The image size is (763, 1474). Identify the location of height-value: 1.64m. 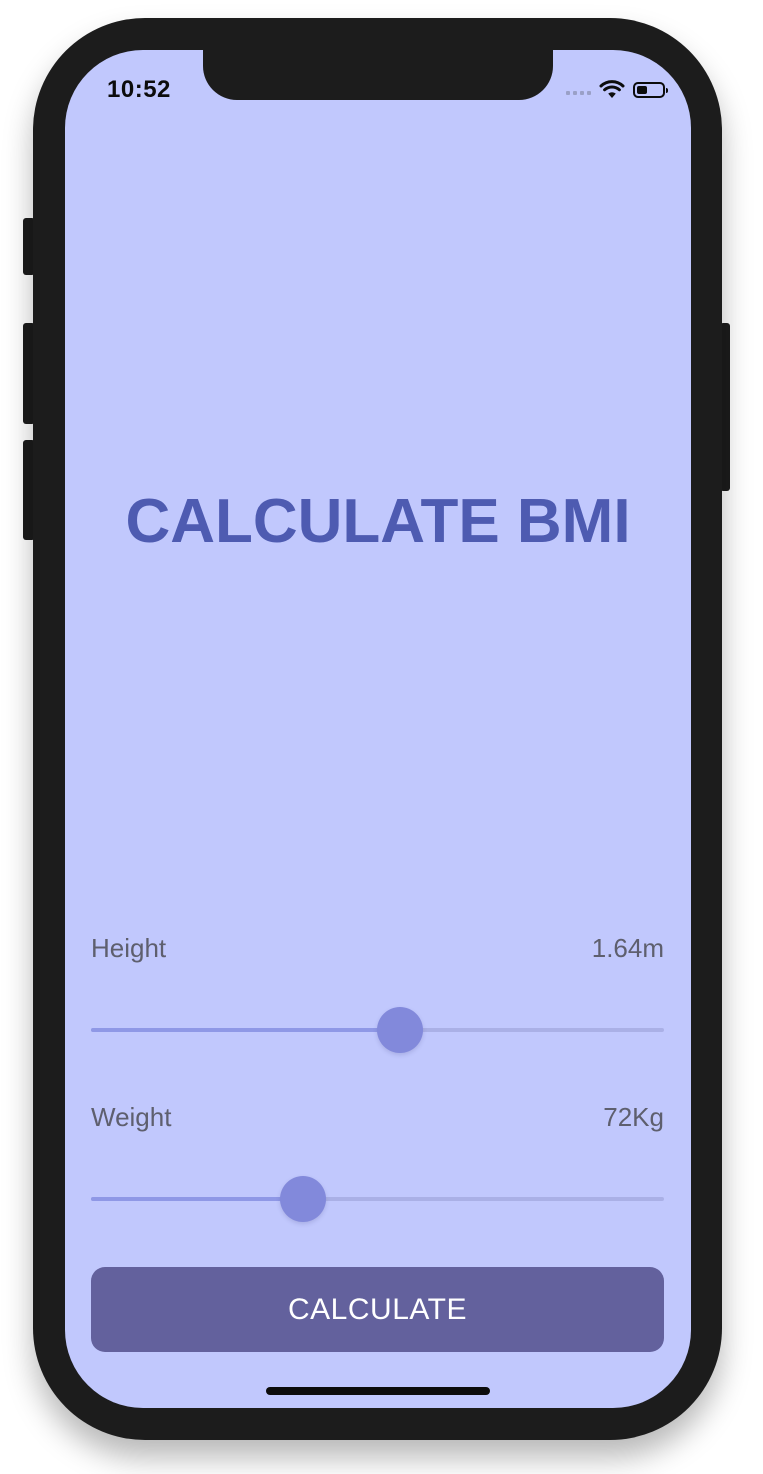
(627, 948).